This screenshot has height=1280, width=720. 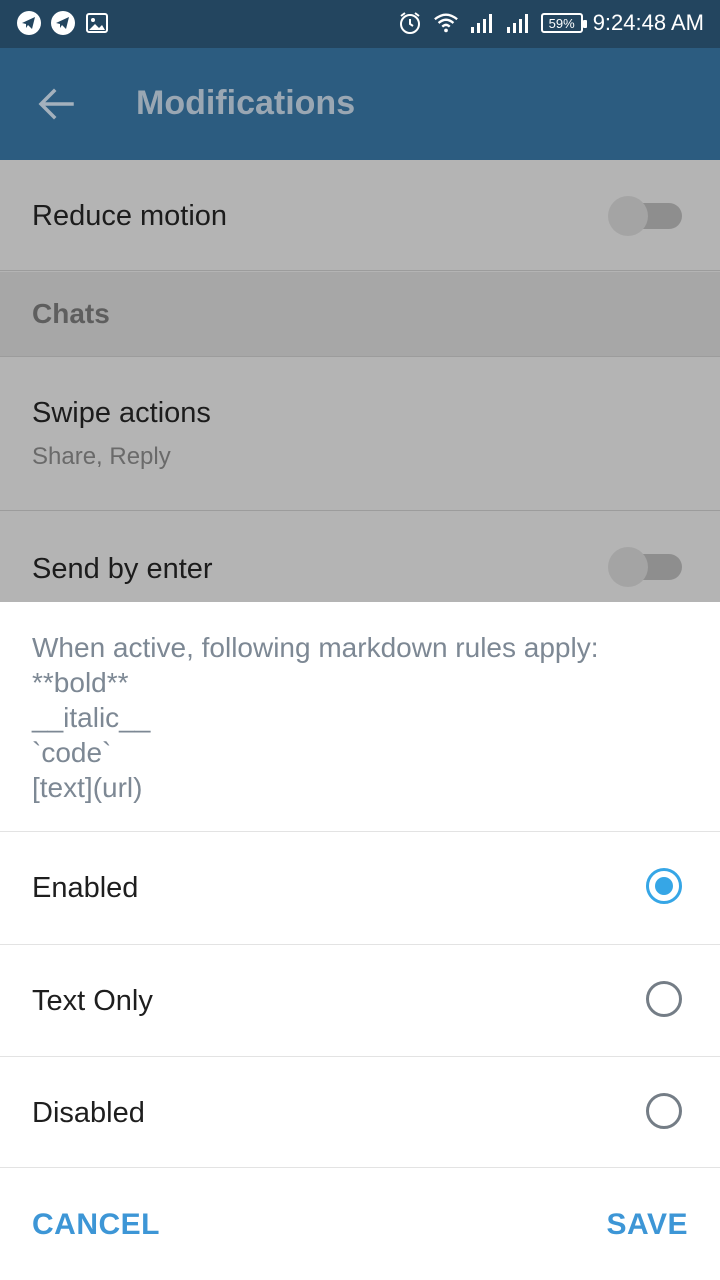 What do you see at coordinates (97, 23) in the screenshot?
I see `image-icon` at bounding box center [97, 23].